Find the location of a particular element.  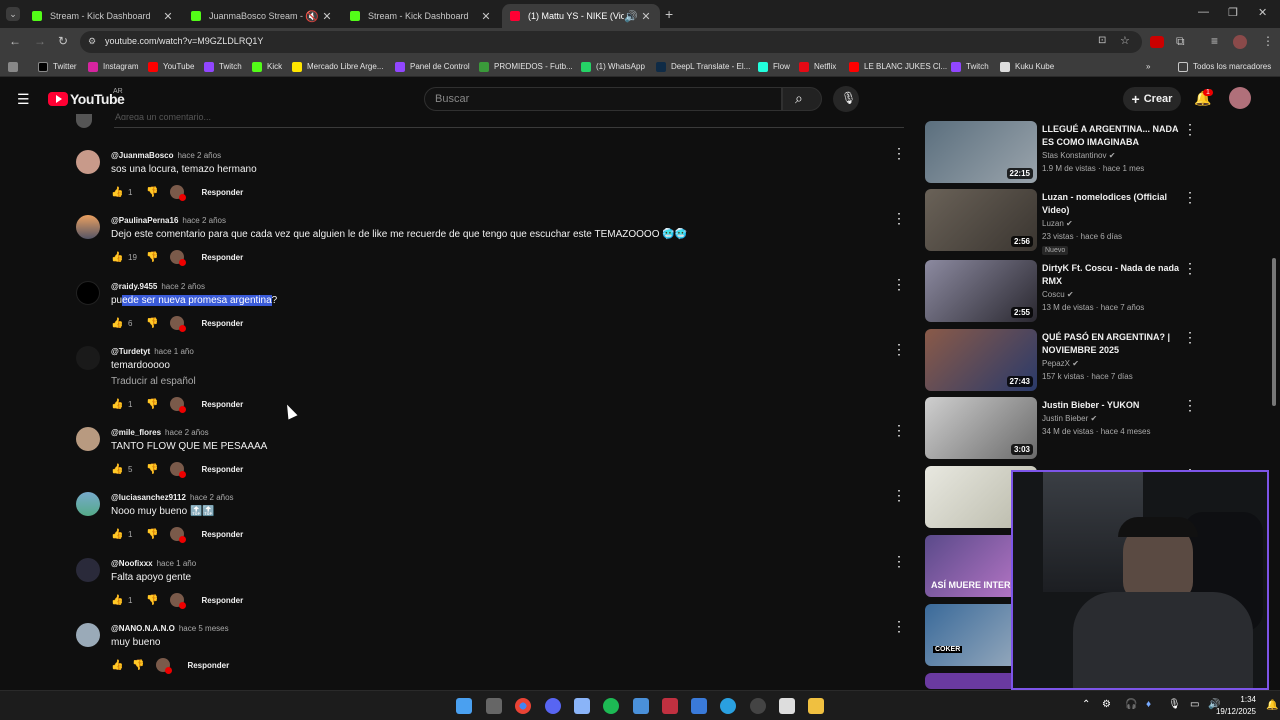

install-icon: ⊡ is located at coordinates (1102, 40).